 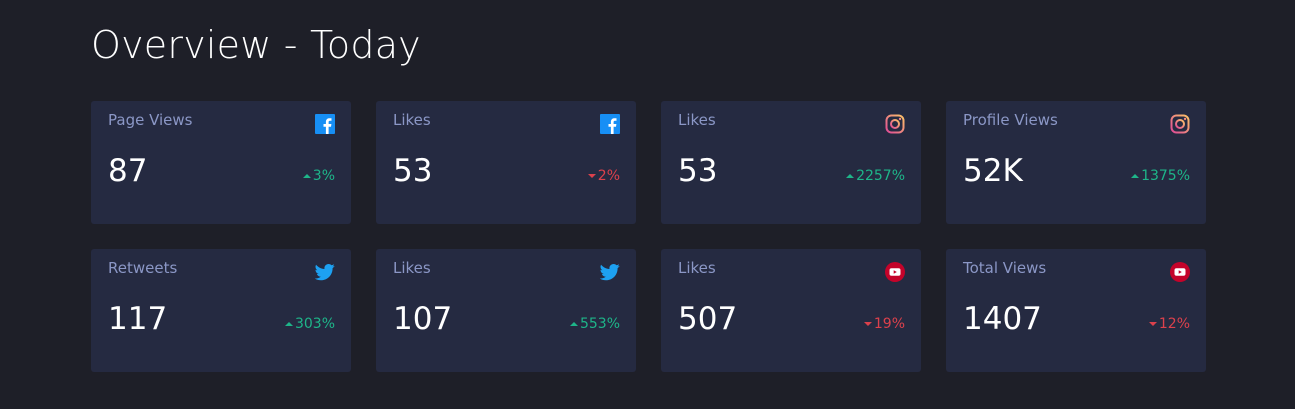 I want to click on stat-card-change: 19%, so click(x=884, y=324).